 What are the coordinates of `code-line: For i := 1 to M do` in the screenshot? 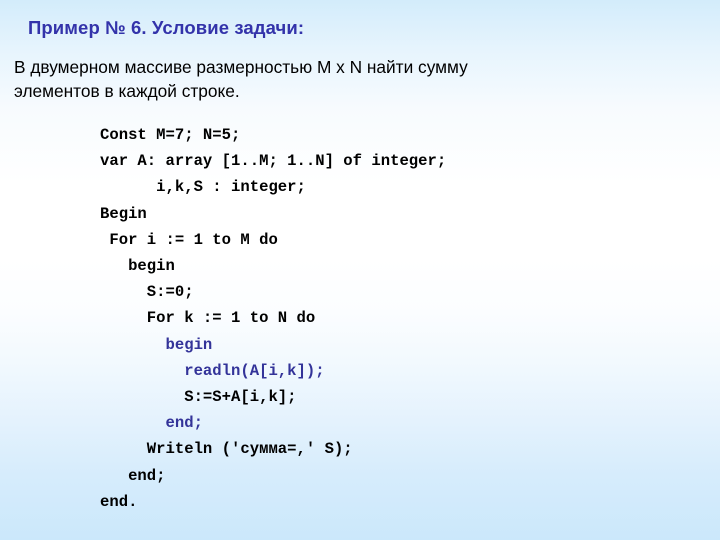 It's located at (189, 239).